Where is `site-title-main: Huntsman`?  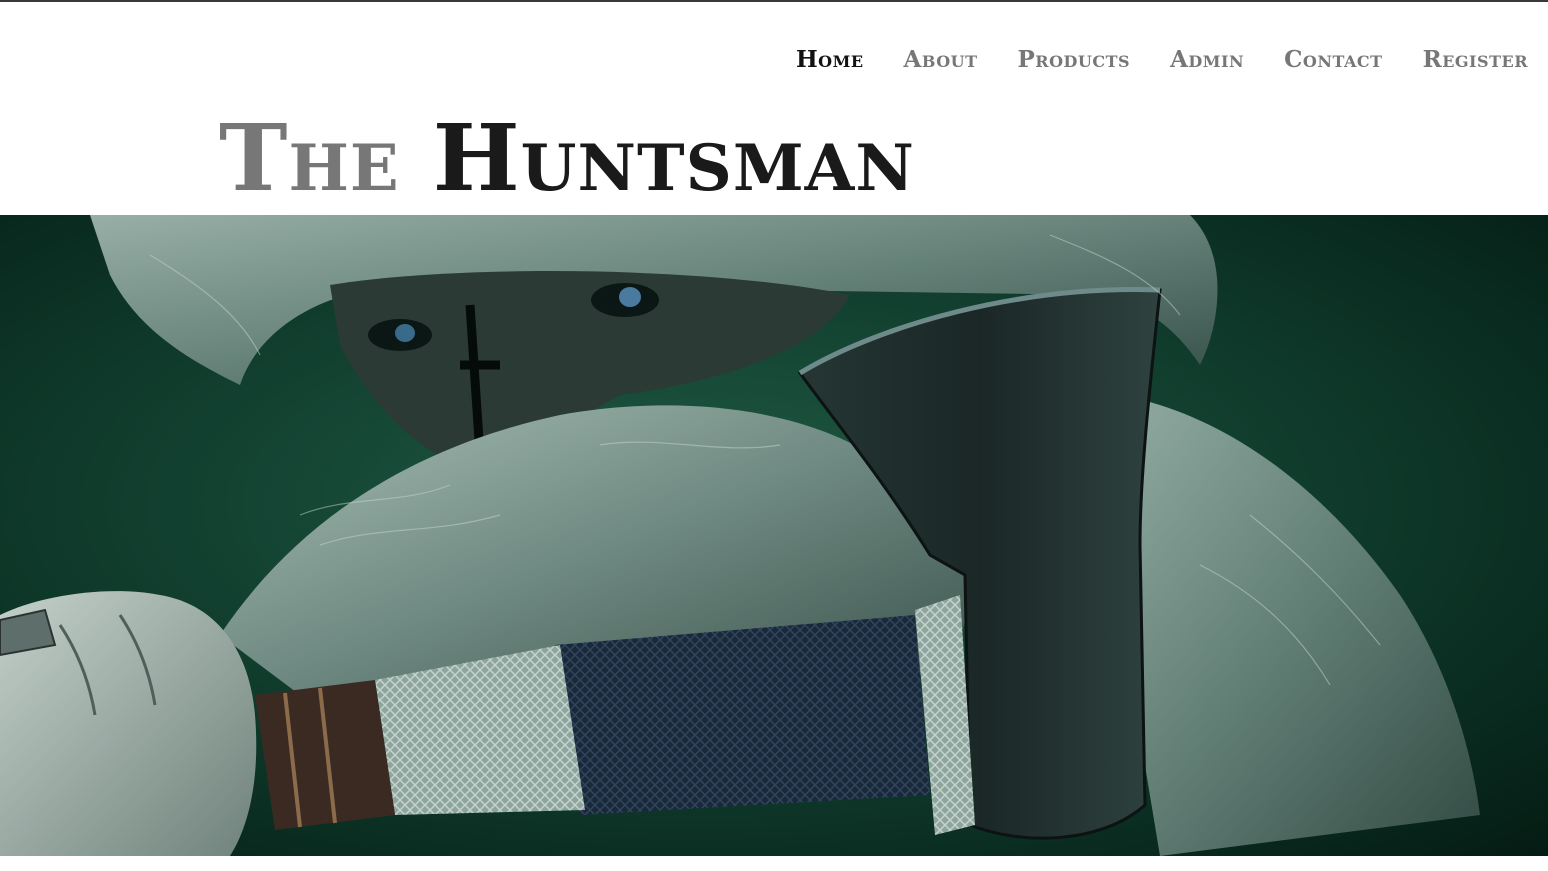
site-title-main: Huntsman is located at coordinates (673, 158).